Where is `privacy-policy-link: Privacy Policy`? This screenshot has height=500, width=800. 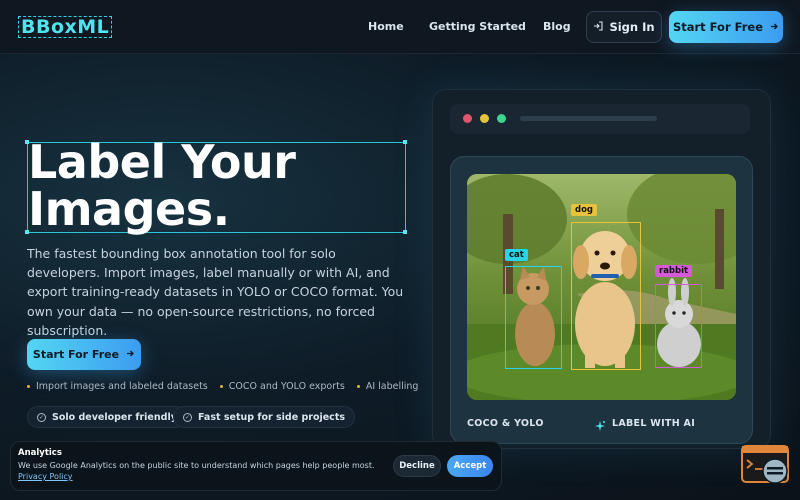
privacy-policy-link: Privacy Policy is located at coordinates (45, 476).